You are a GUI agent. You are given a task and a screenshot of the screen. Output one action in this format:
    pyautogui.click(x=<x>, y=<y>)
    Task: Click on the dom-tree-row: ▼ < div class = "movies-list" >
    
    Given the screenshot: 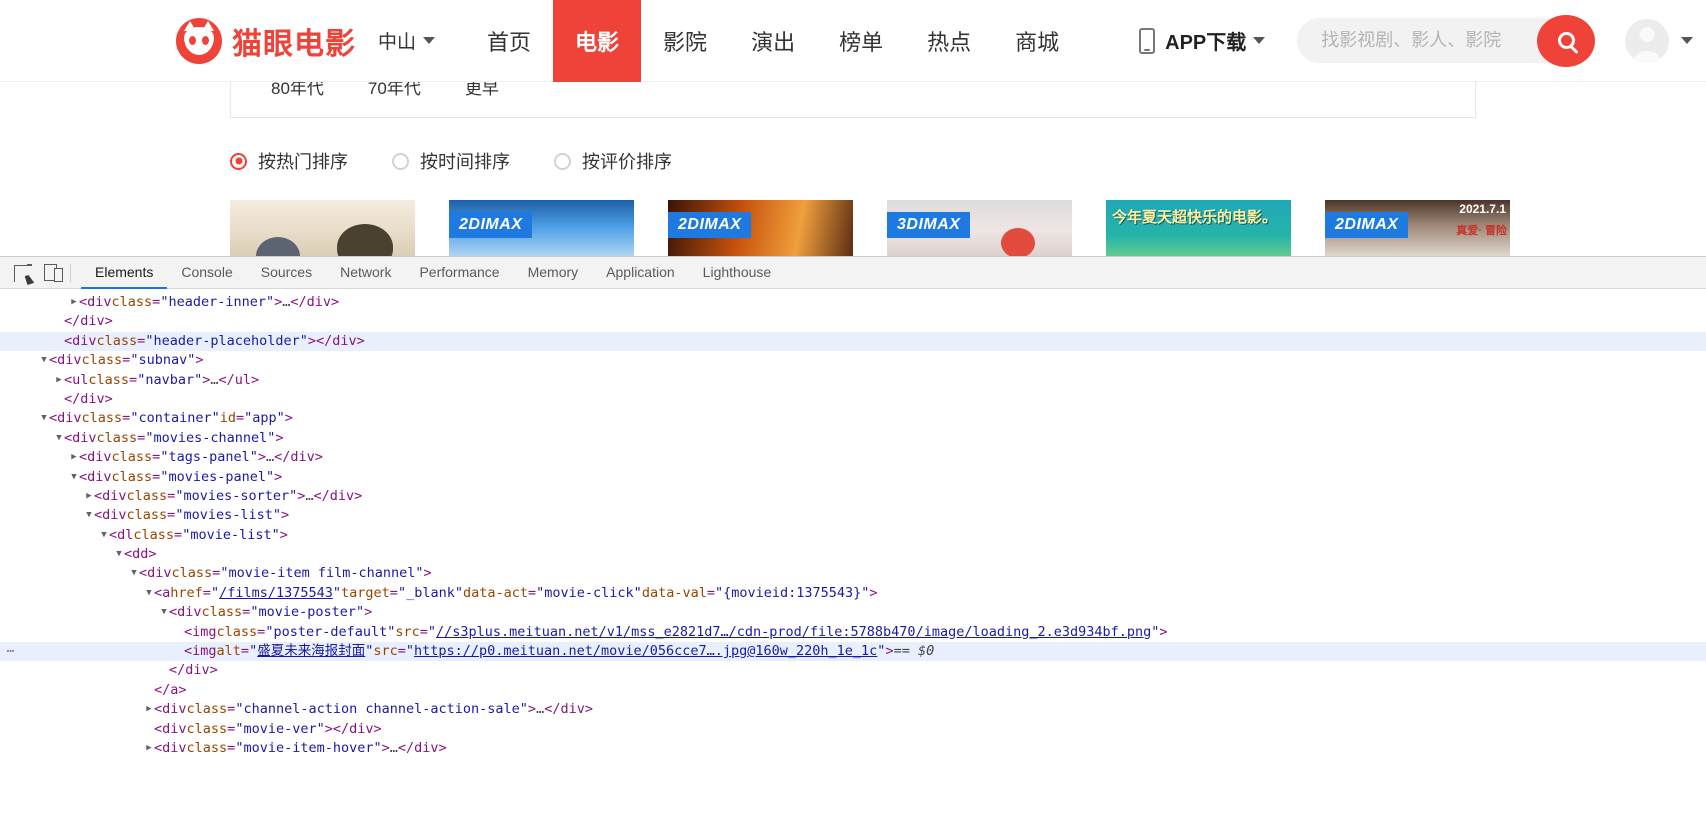 What is the action you would take?
    pyautogui.click(x=853, y=515)
    